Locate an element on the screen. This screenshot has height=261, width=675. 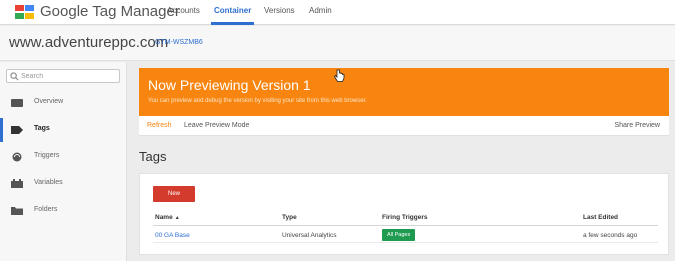
sidebar: Overview Tags Triggers Variables Folders is located at coordinates (63, 161).